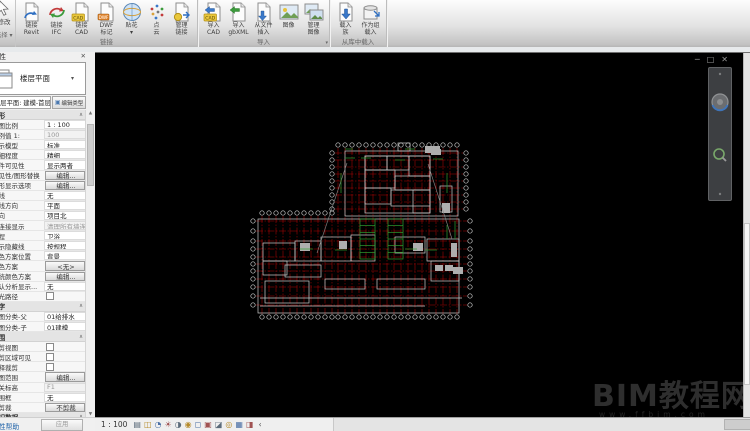 The image size is (750, 431). What do you see at coordinates (43, 306) in the screenshot?
I see `section-header-文字: 文字 ∧` at bounding box center [43, 306].